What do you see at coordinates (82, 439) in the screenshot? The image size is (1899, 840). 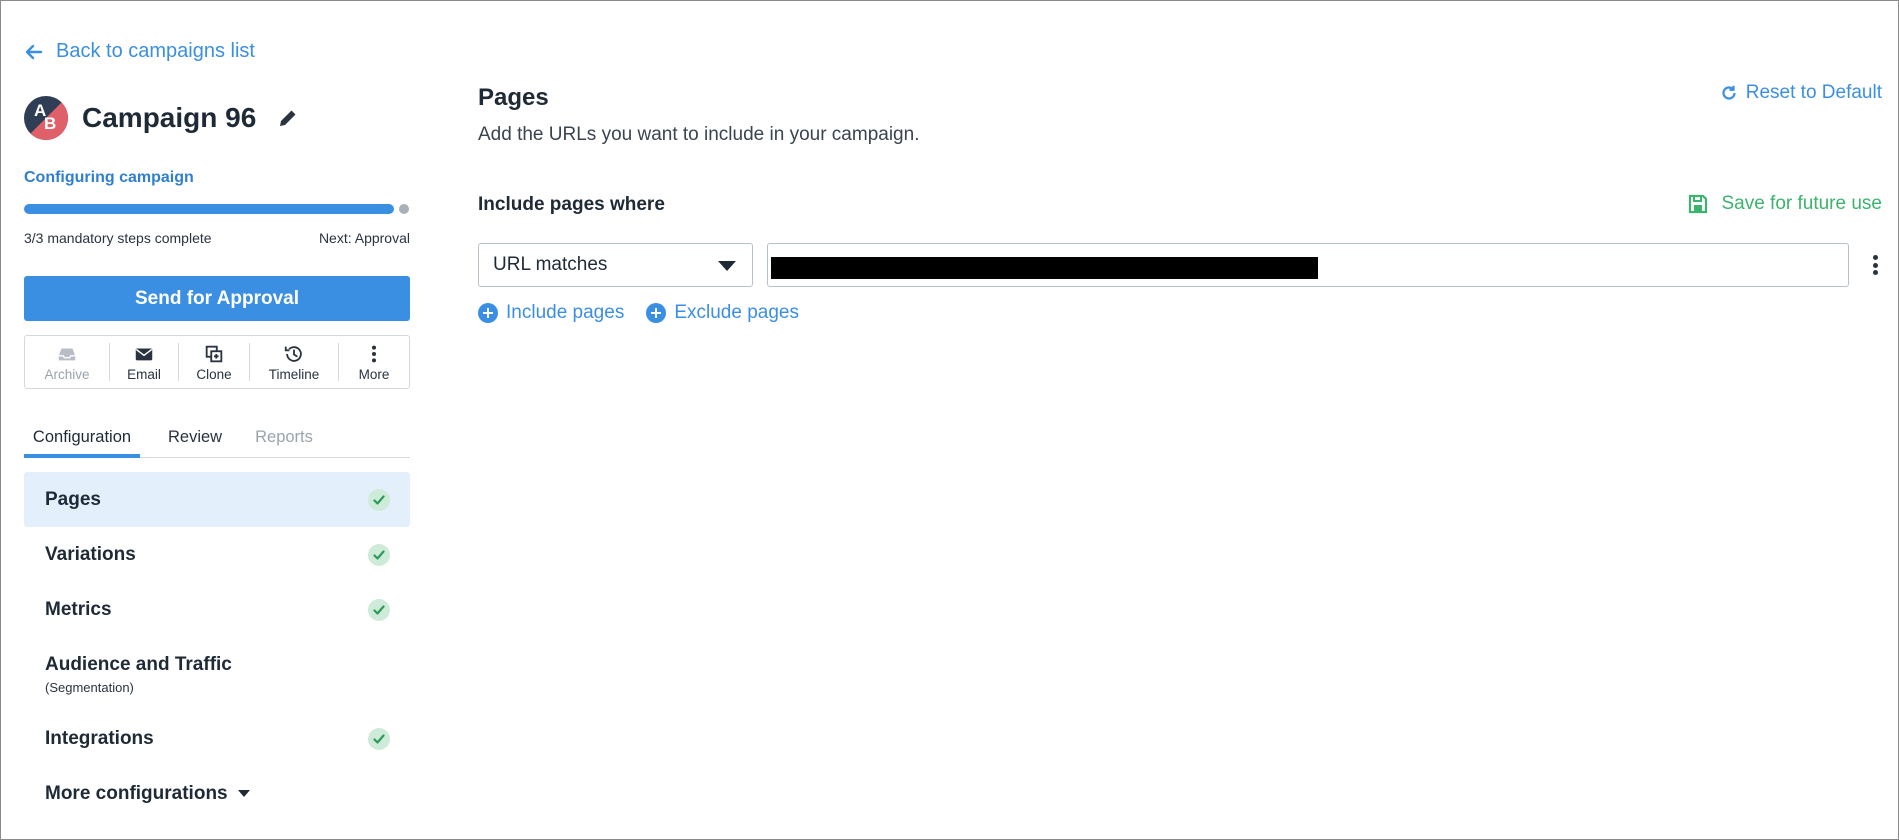 I see `tab-configuration: Configuration` at bounding box center [82, 439].